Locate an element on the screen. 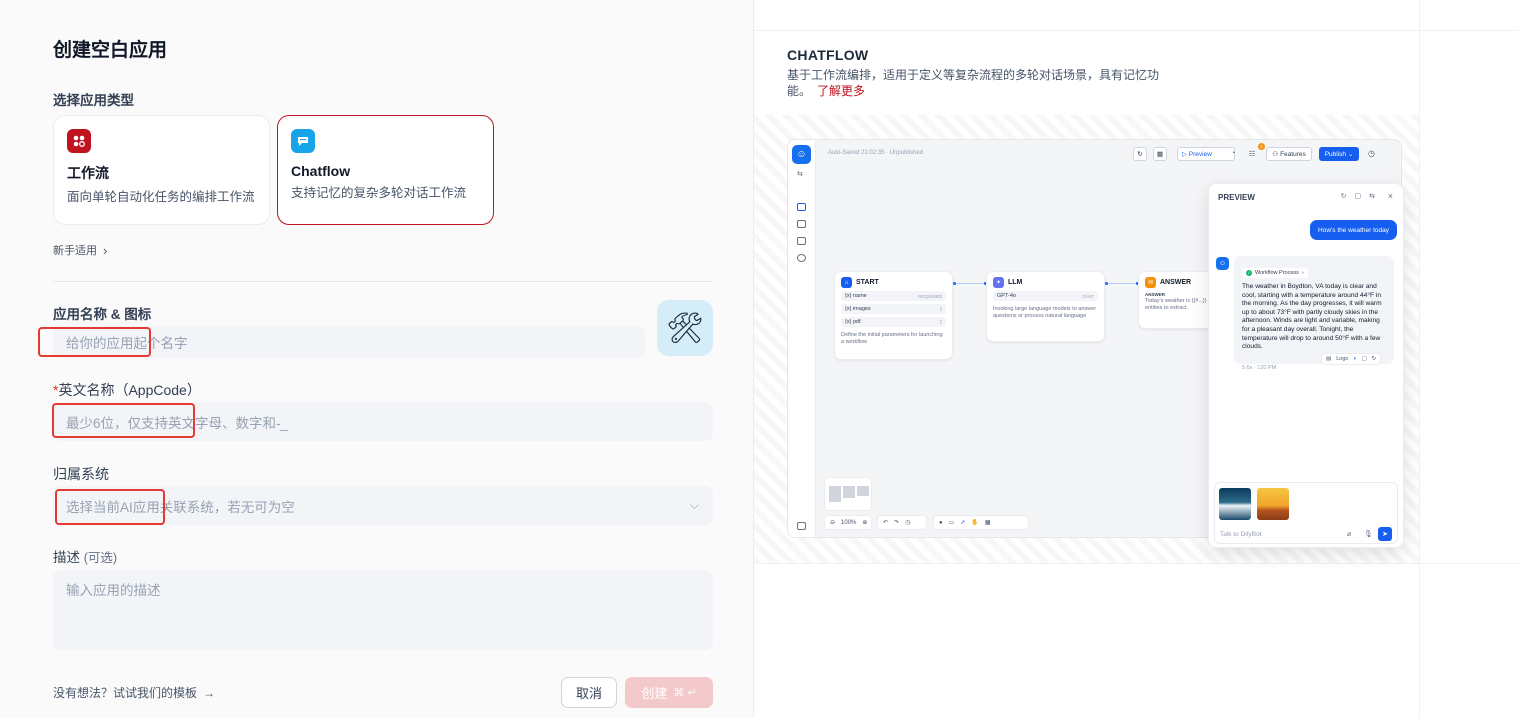  desc-label-row: 描述 (可选) is located at coordinates (85, 556).